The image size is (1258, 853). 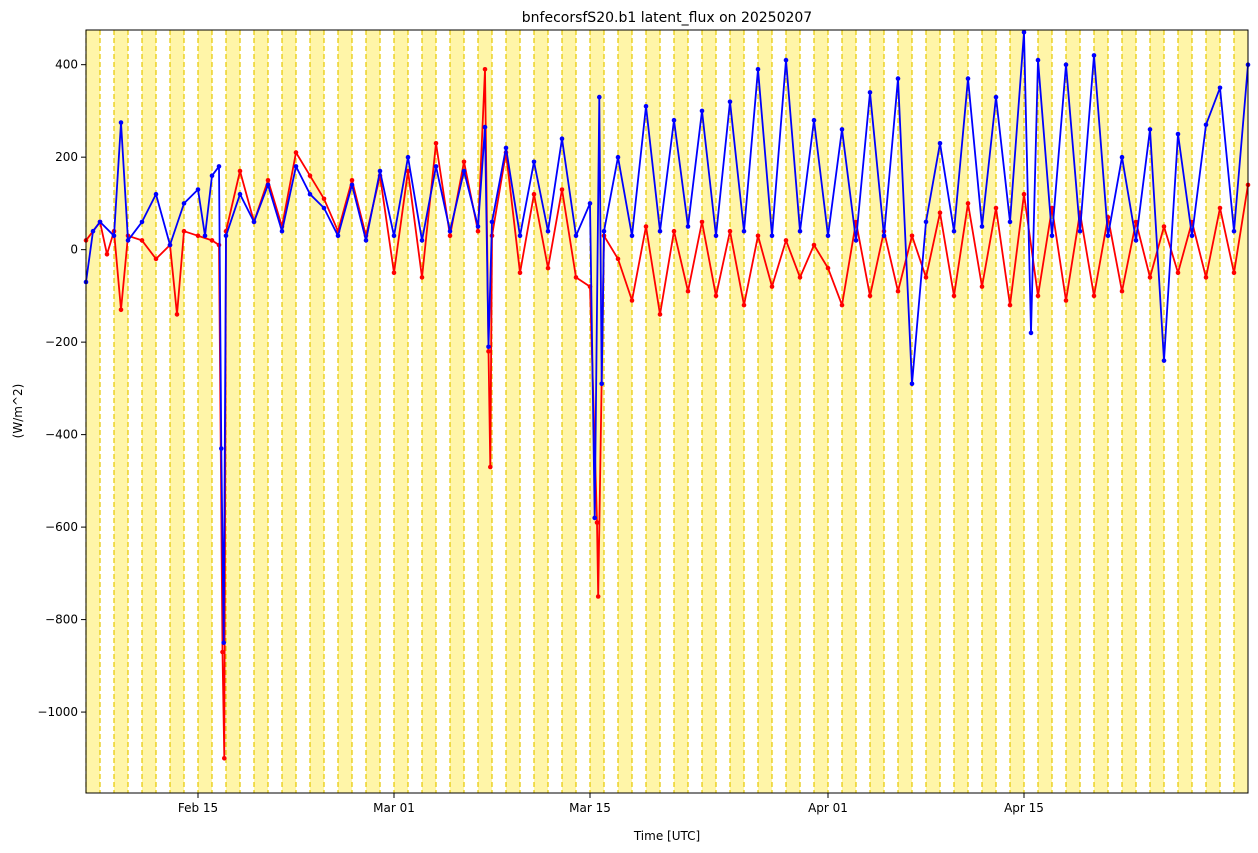 I want to click on x-tick-label: Apr 01, so click(x=828, y=808).